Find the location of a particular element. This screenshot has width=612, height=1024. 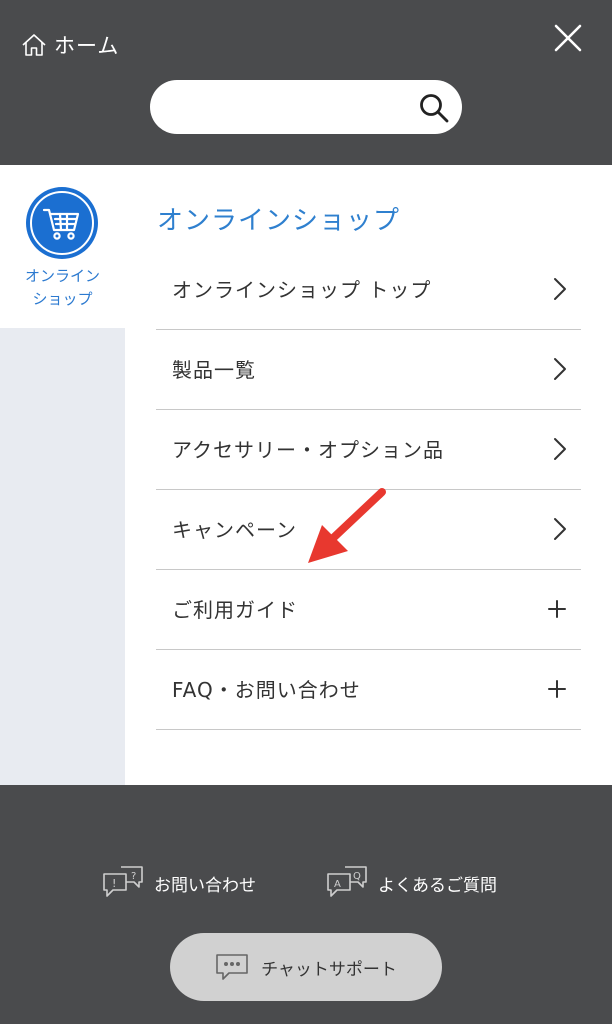

svg-text: Q is located at coordinates (357, 876).